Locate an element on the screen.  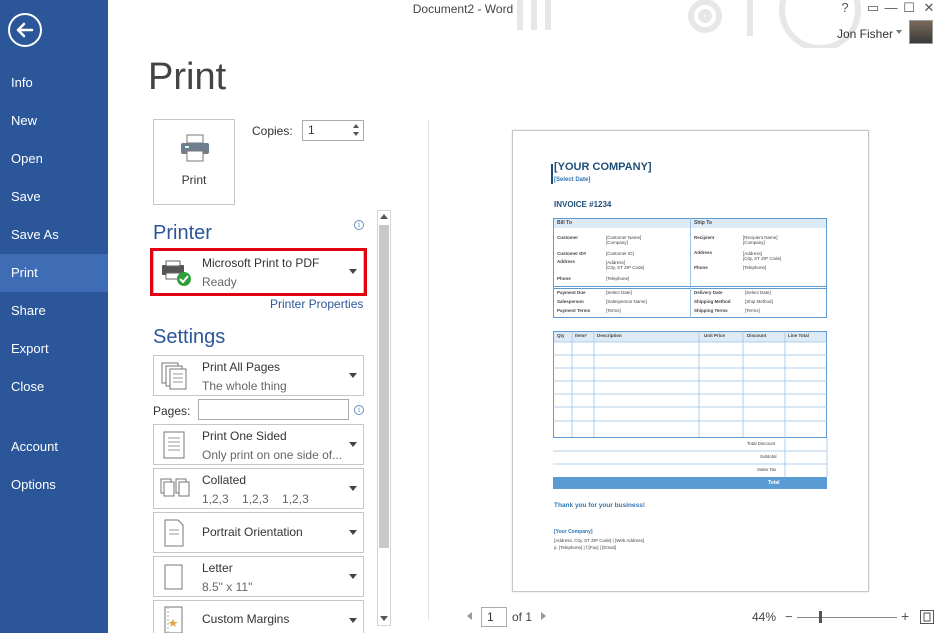
collation-desc: 1,2,3 1,2,3 1,2,3 is located at coordinates (255, 499).